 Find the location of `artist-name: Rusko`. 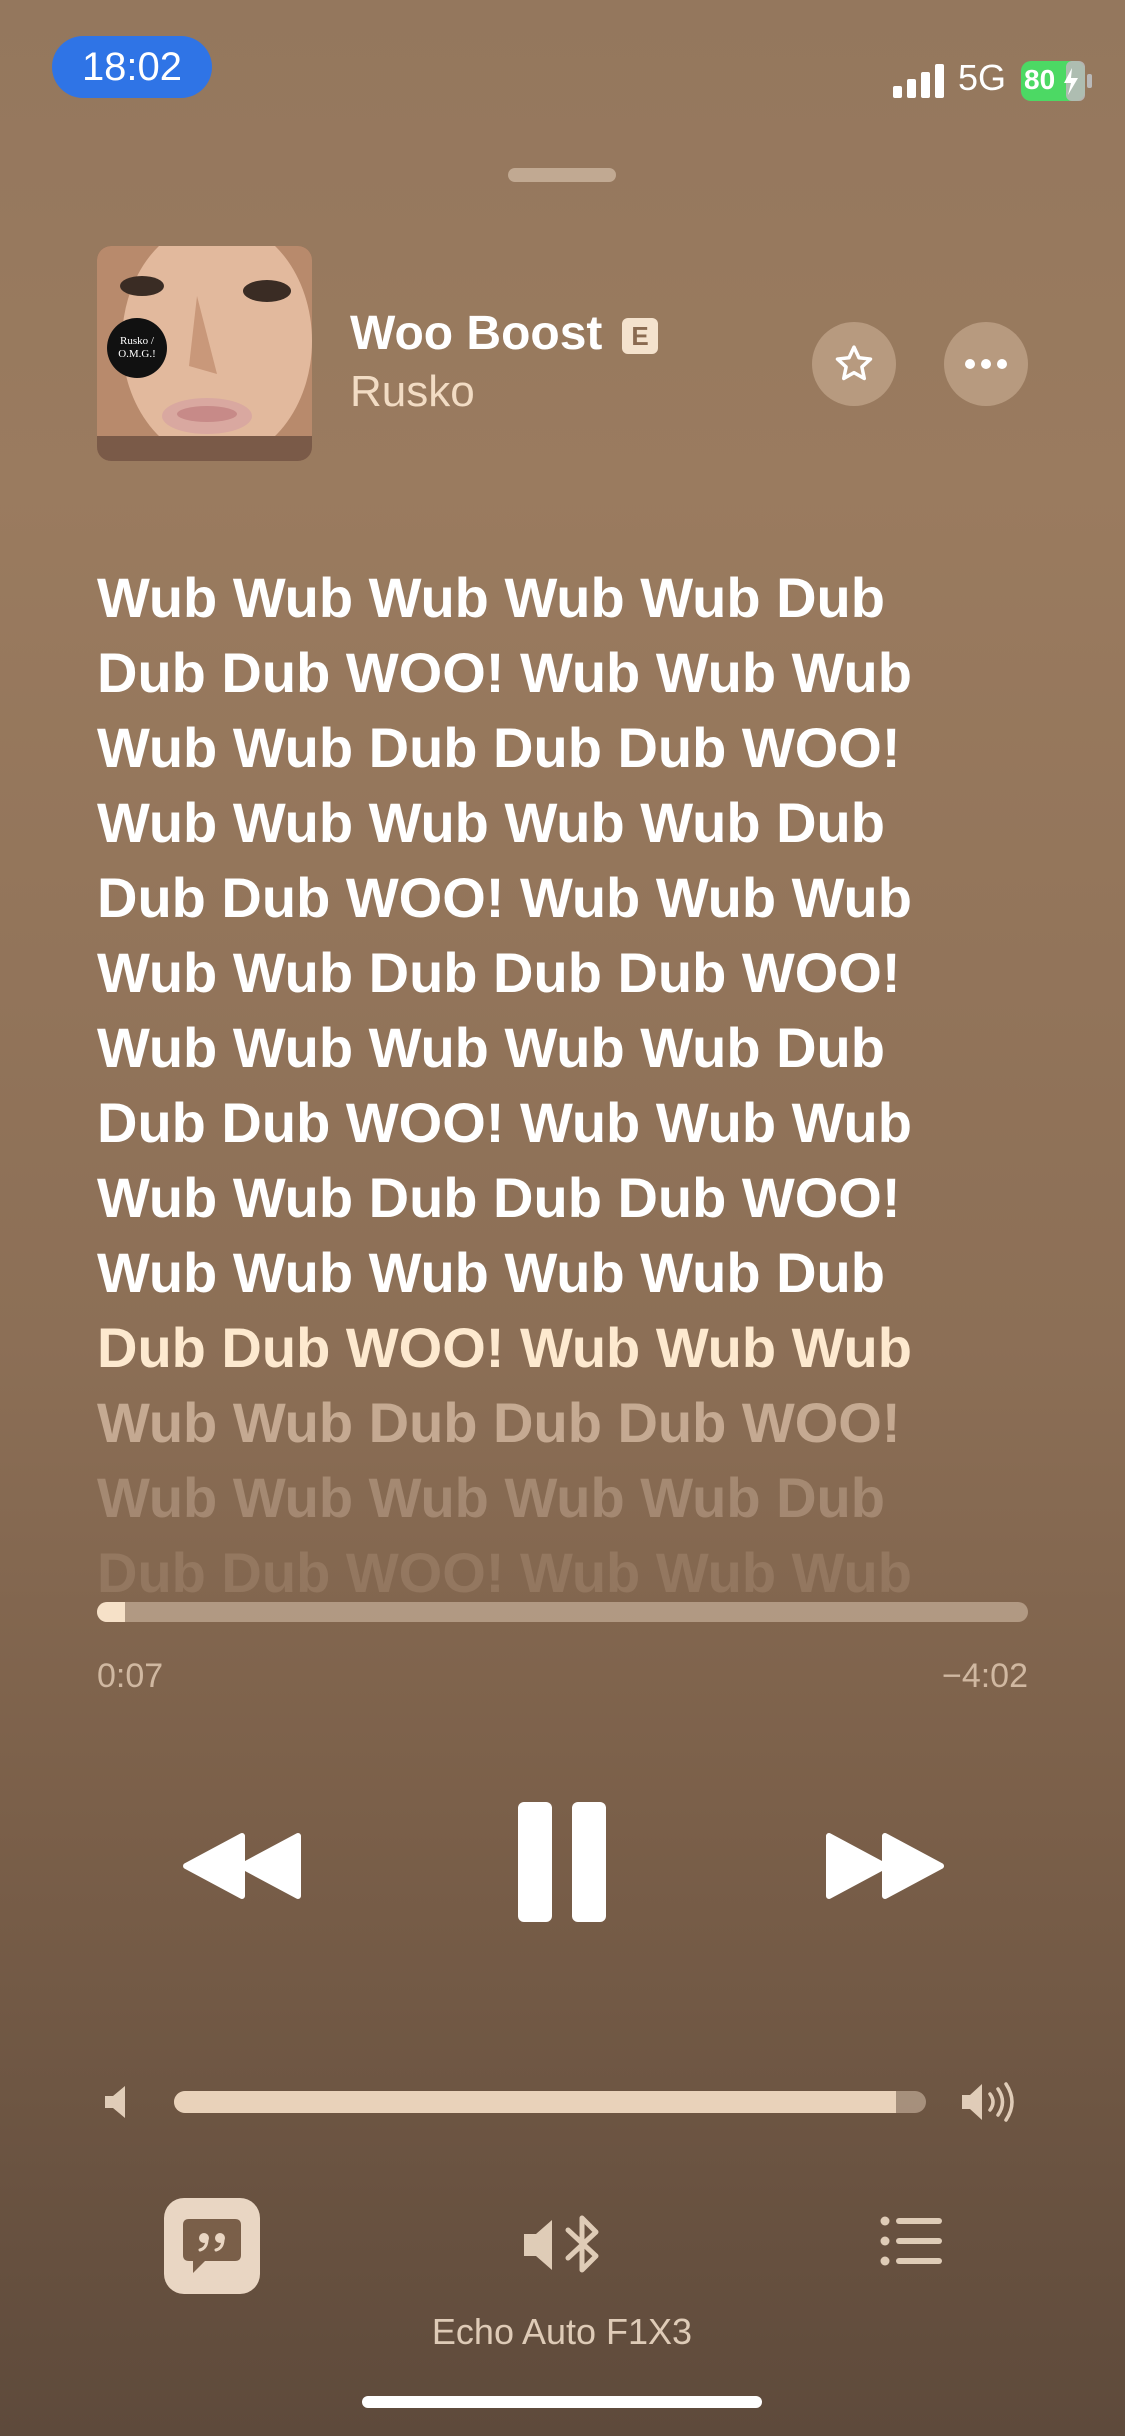

artist-name: Rusko is located at coordinates (412, 392).